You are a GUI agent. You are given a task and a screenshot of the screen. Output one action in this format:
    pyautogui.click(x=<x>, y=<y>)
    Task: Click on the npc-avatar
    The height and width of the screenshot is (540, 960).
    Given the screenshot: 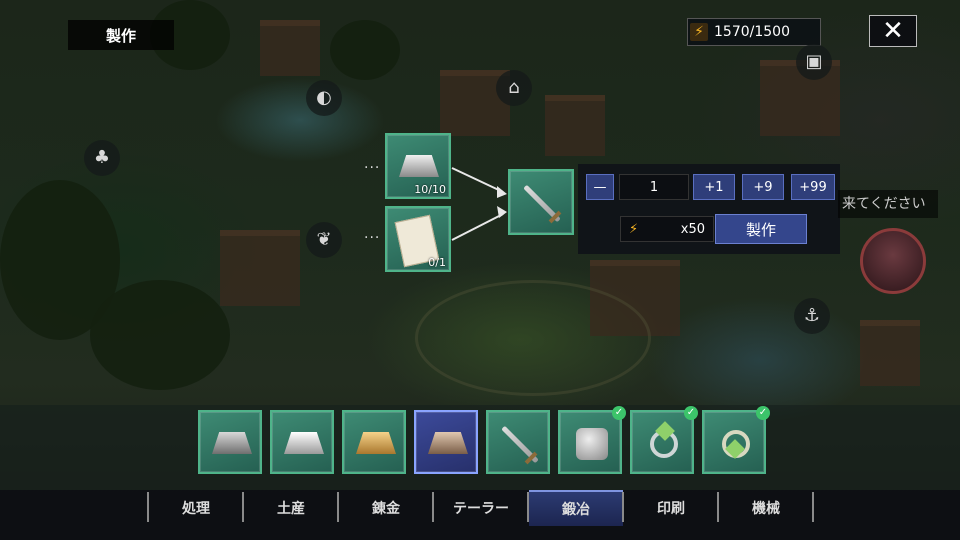 What is the action you would take?
    pyautogui.click(x=893, y=261)
    